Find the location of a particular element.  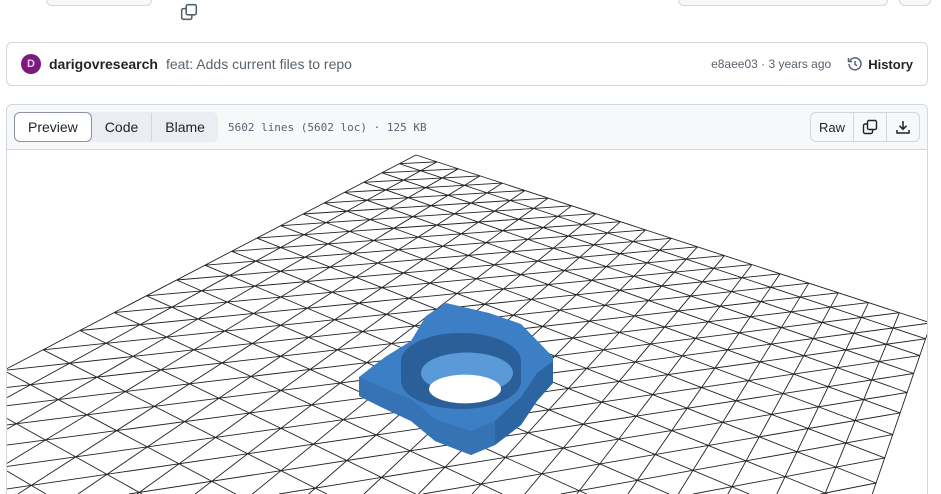

avatar: D is located at coordinates (31, 64).